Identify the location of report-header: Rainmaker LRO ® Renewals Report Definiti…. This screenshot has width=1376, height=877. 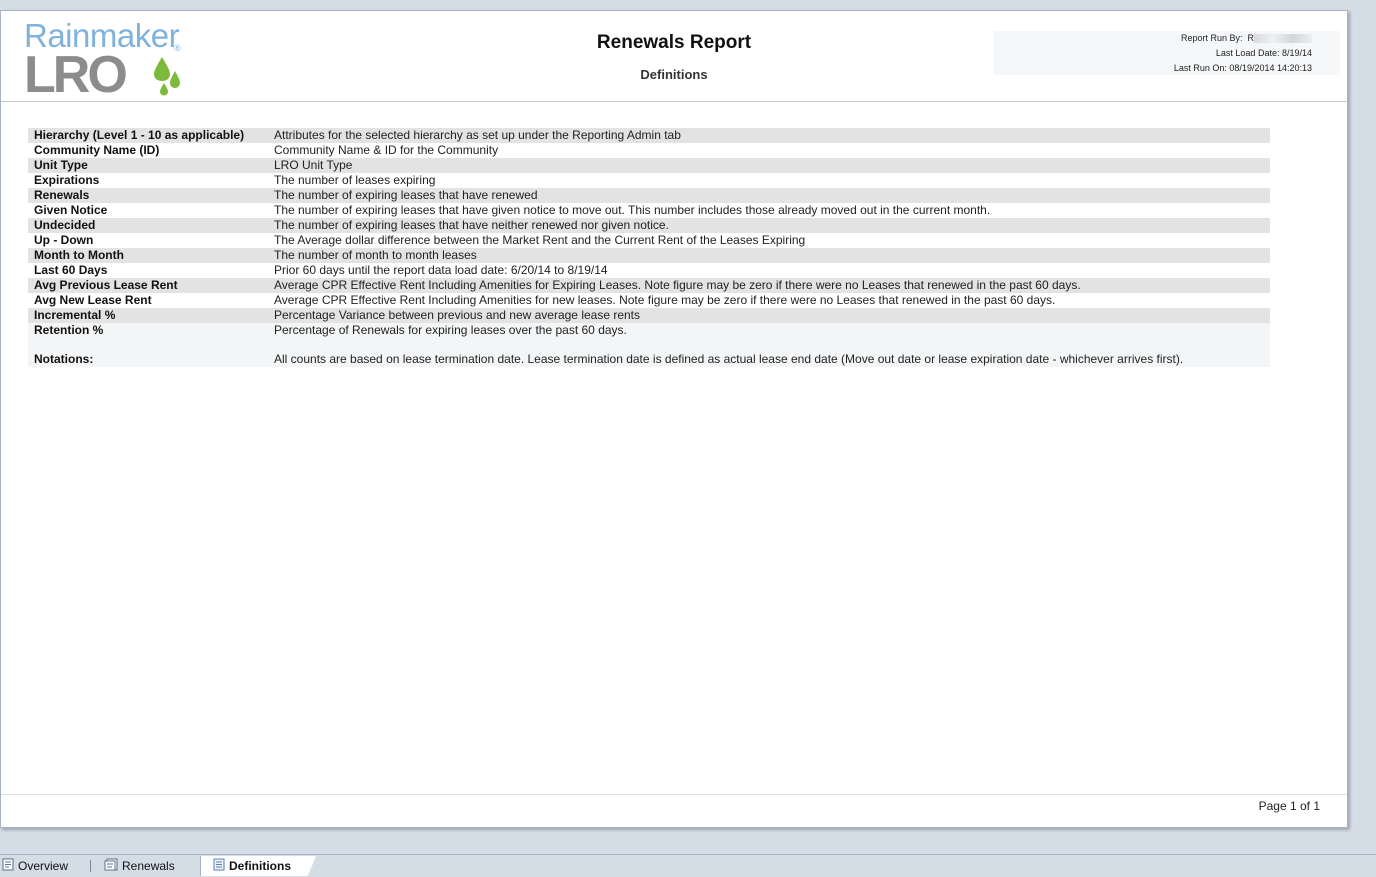
(674, 57).